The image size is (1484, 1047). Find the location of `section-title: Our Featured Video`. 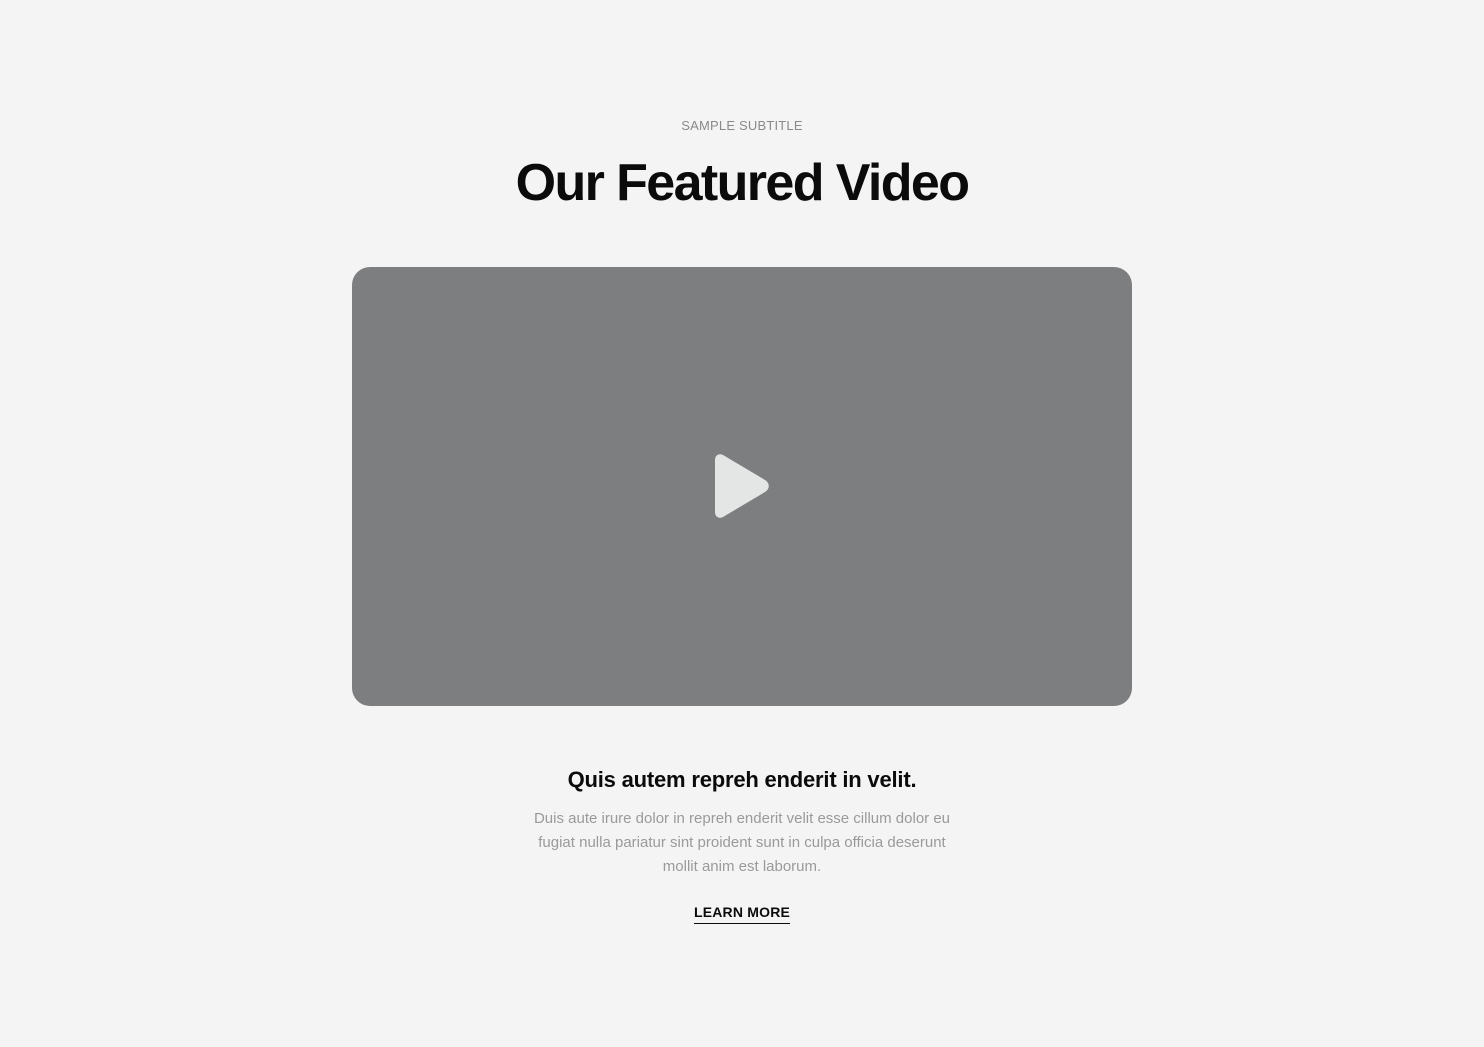

section-title: Our Featured Video is located at coordinates (742, 183).